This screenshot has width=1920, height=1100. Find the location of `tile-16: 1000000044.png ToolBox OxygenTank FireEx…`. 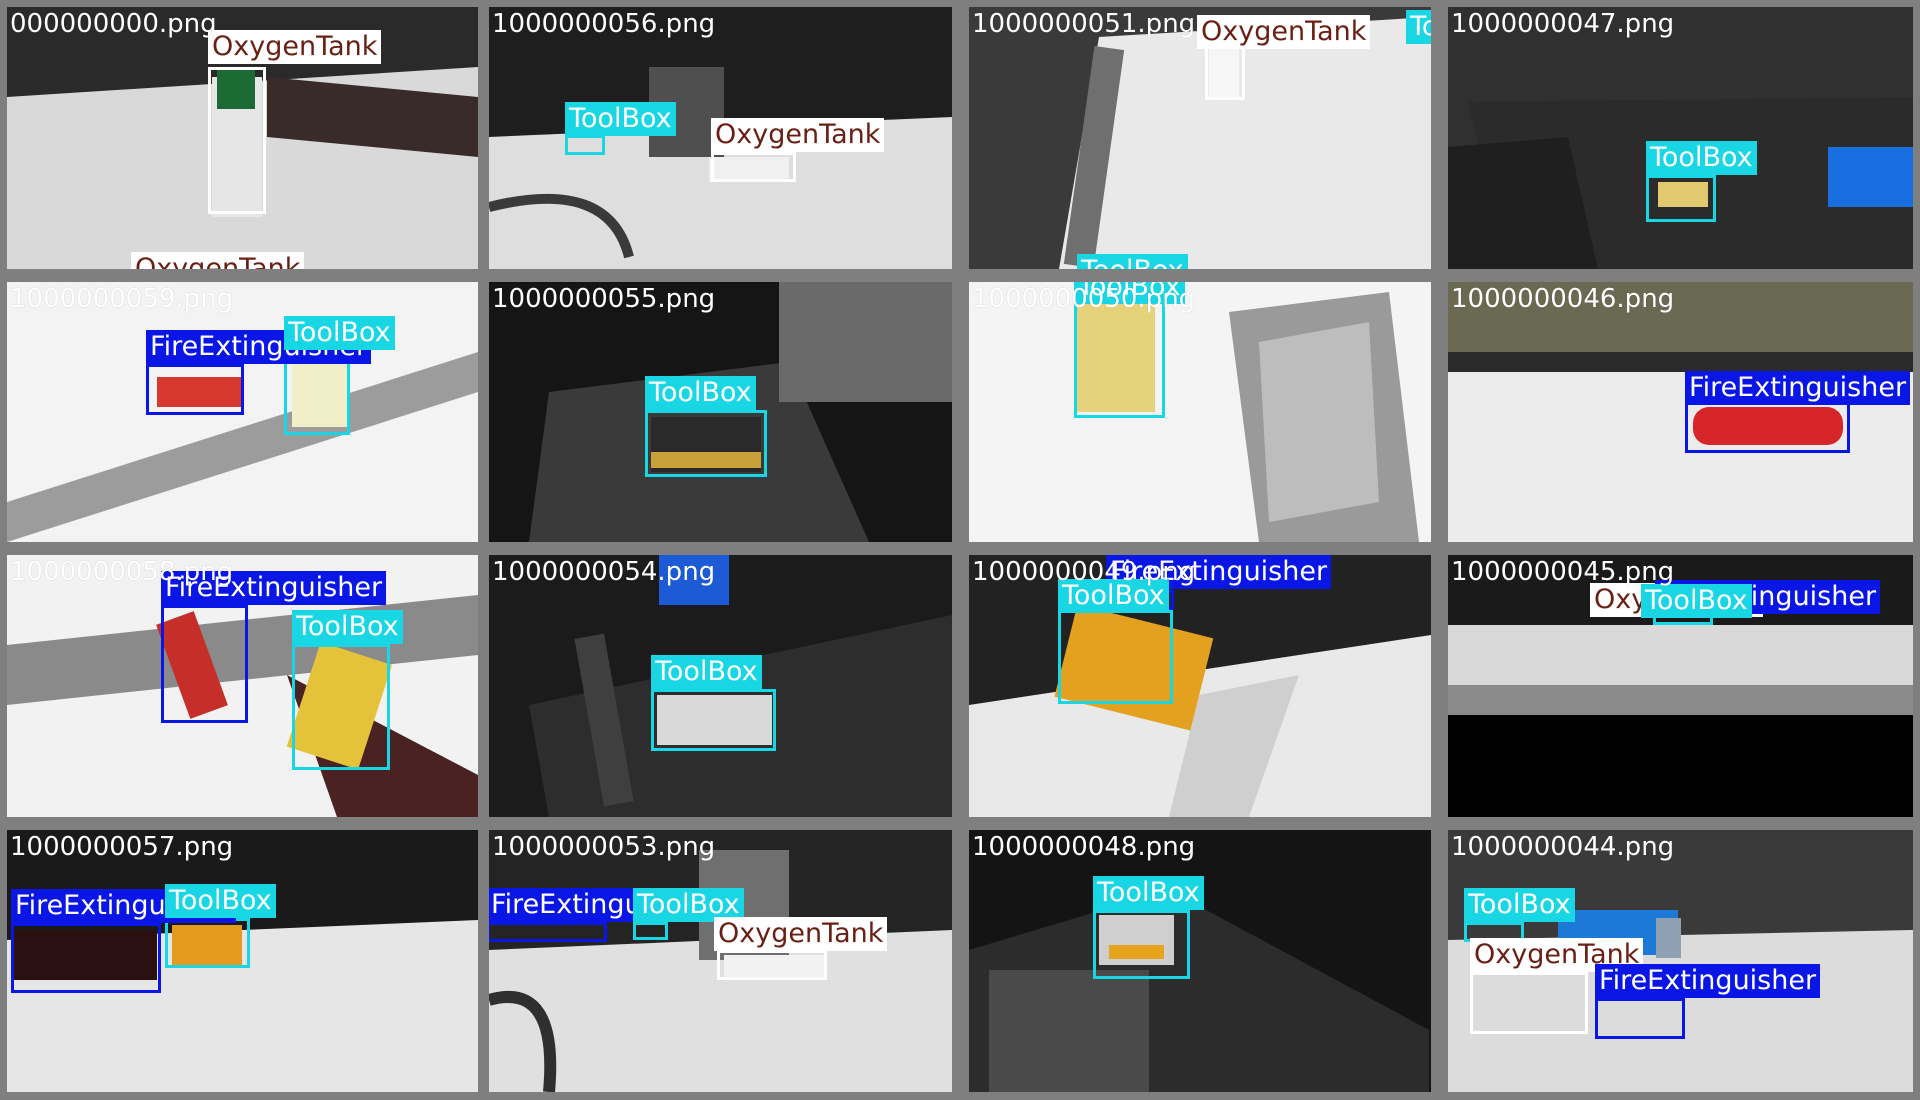

tile-16: 1000000044.png ToolBox OxygenTank FireEx… is located at coordinates (1680, 961).